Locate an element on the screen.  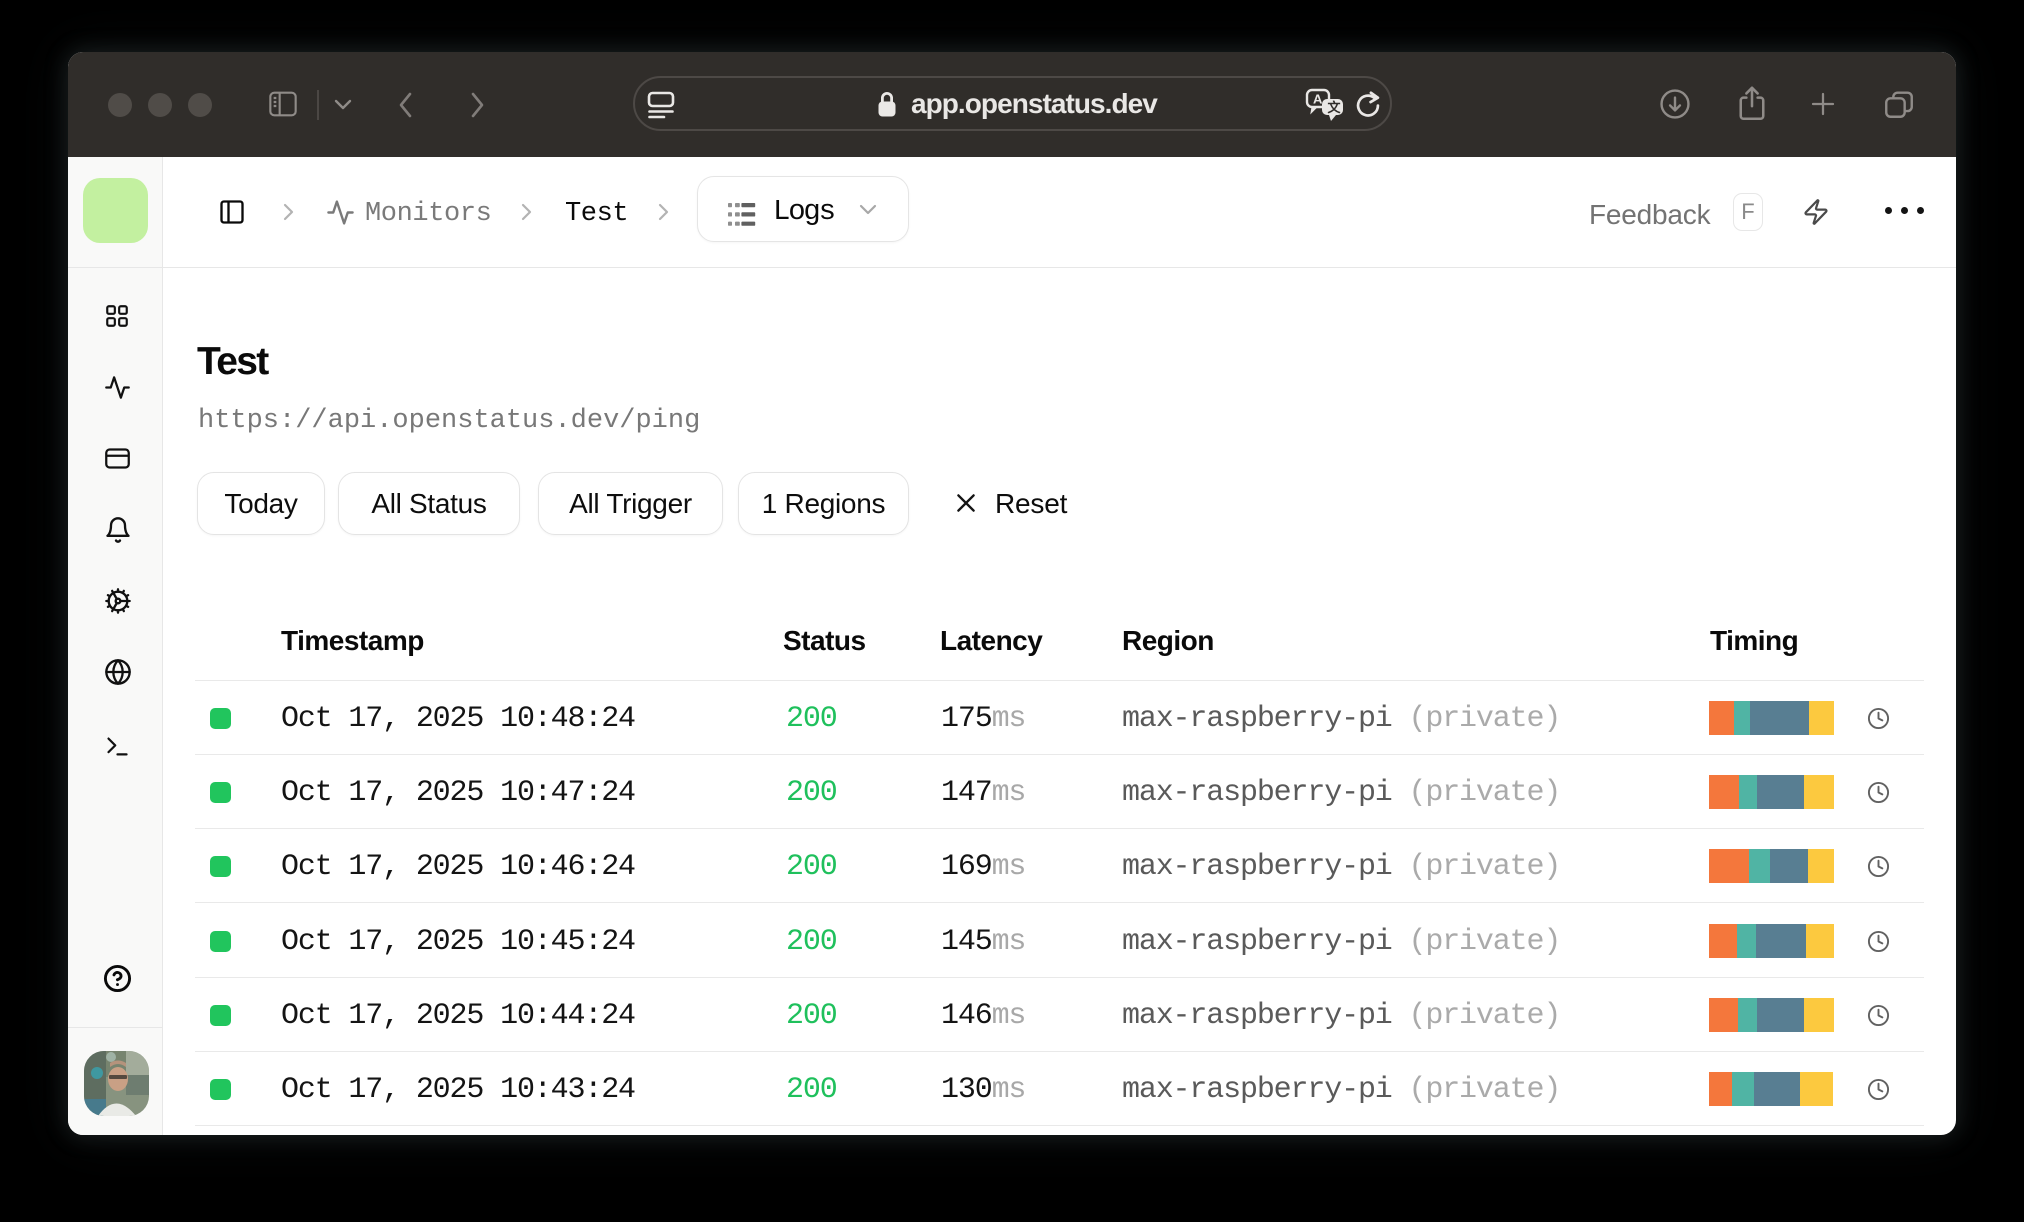
svg-text: A is located at coordinates (1318, 99).